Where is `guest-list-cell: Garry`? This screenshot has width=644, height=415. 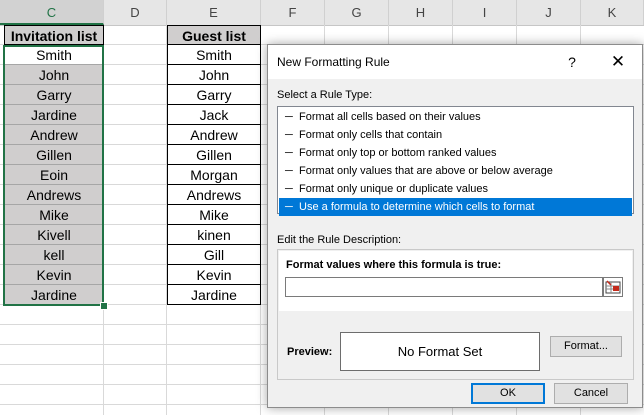 guest-list-cell: Garry is located at coordinates (214, 95).